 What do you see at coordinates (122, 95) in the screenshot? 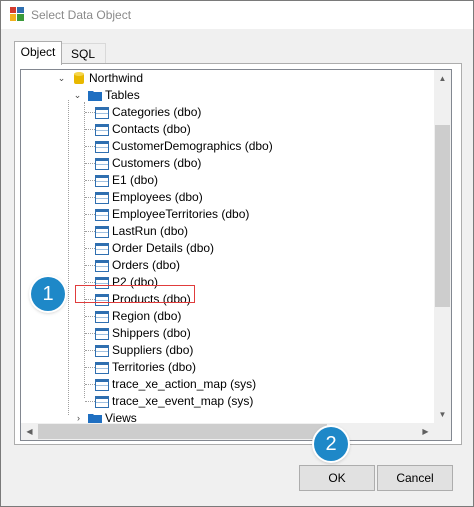
I see `tables-folder-label: Tables` at bounding box center [122, 95].